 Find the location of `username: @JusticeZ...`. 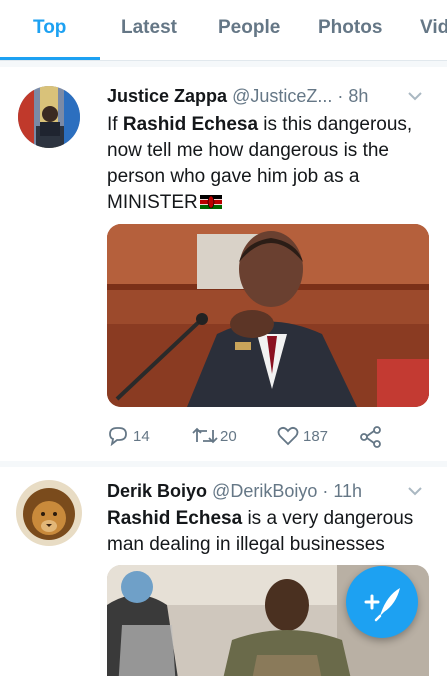

username: @JusticeZ... is located at coordinates (282, 96).